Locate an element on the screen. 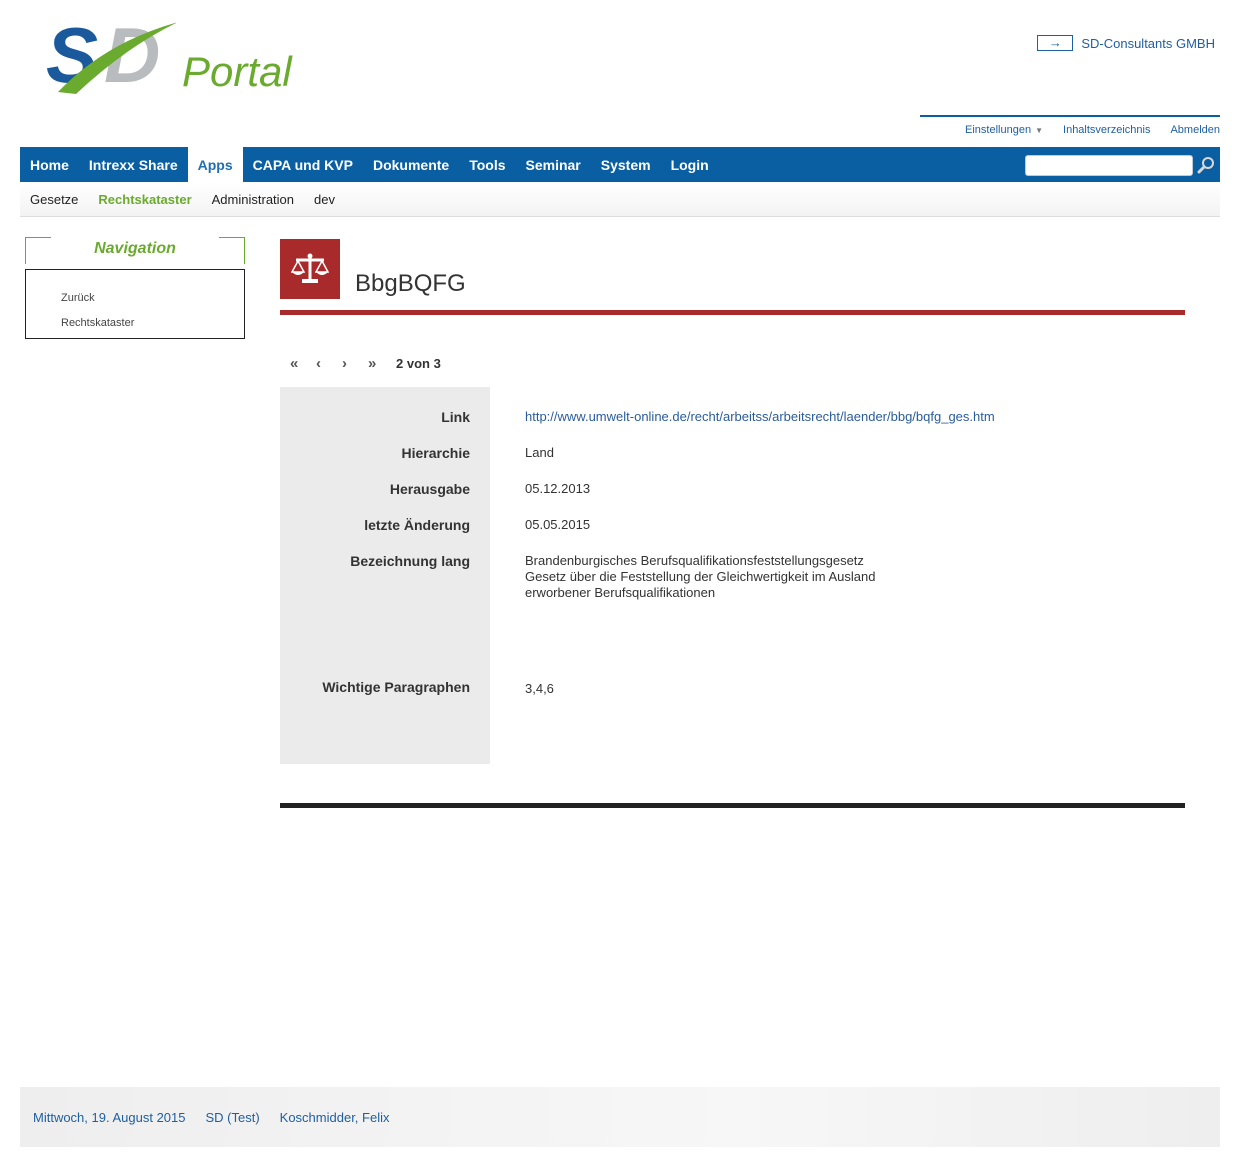  aenderung-label: letzte Änderung is located at coordinates (417, 525).